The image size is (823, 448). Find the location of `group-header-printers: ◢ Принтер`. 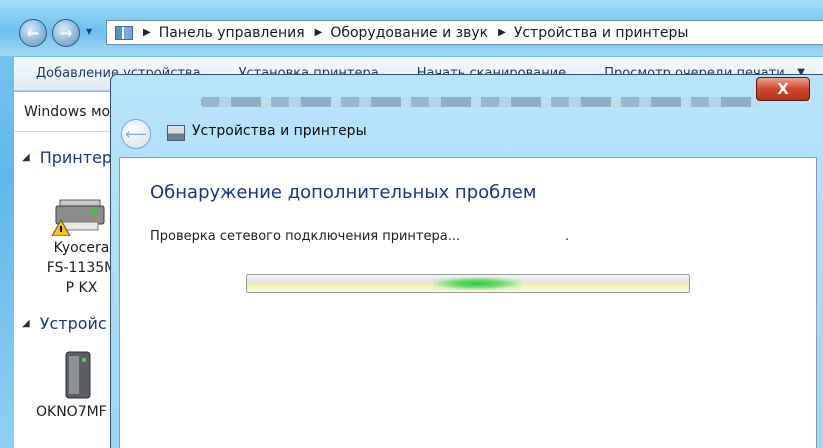

group-header-printers: ◢ Принтер is located at coordinates (67, 157).